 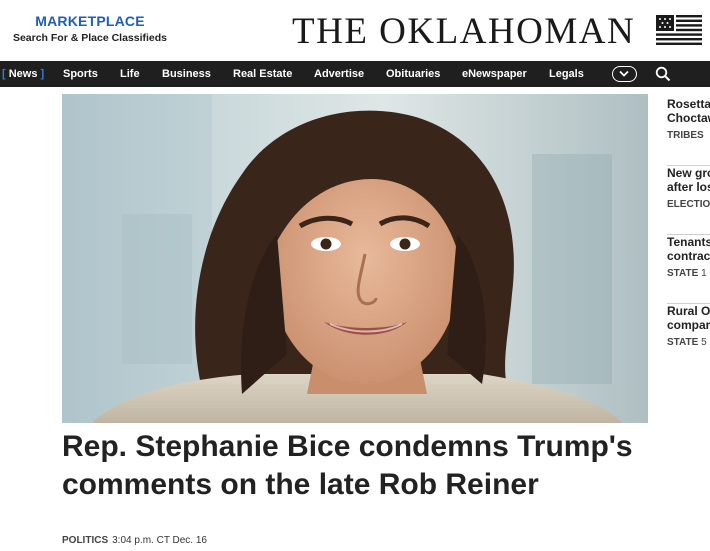 What do you see at coordinates (688, 118) in the screenshot?
I see `story-title-line: Choctaw` at bounding box center [688, 118].